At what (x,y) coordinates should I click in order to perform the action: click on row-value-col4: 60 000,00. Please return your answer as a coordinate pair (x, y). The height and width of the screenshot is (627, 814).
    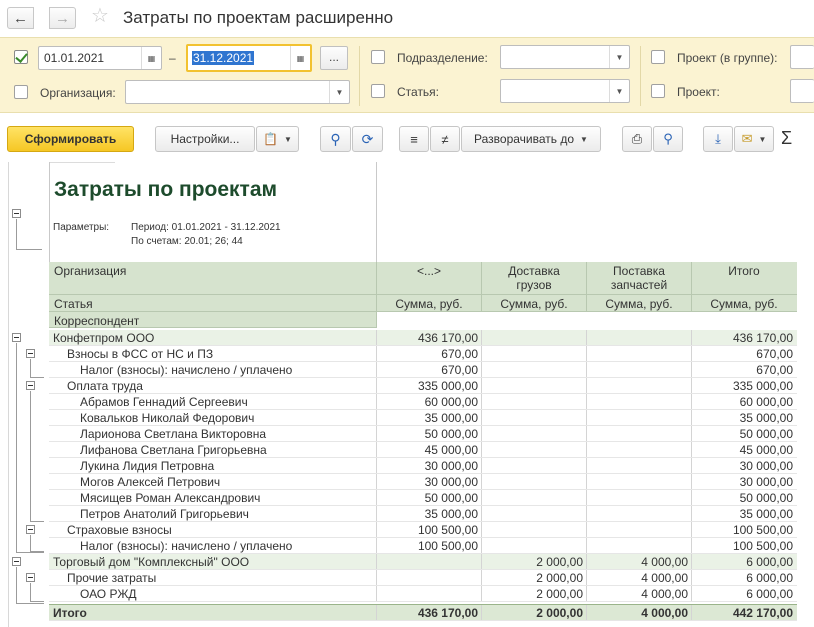
    Looking at the image, I should click on (766, 402).